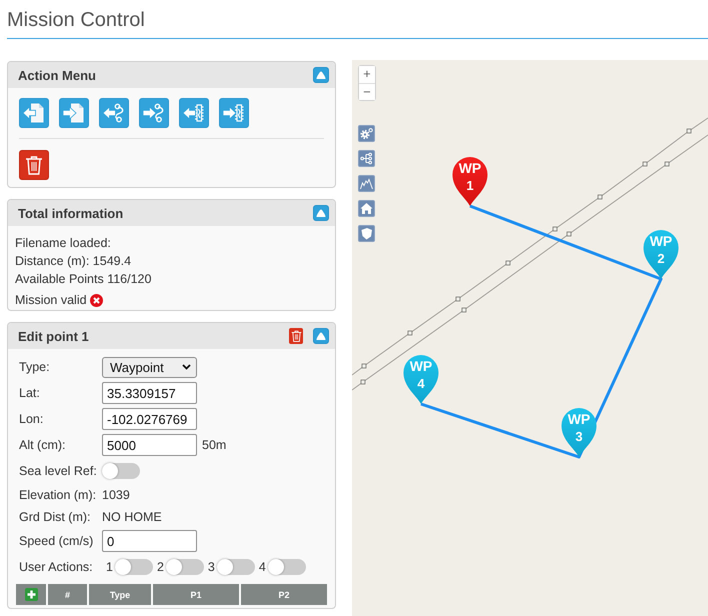  Describe the element at coordinates (56, 567) in the screenshot. I see `field-label: User Actions:` at that location.